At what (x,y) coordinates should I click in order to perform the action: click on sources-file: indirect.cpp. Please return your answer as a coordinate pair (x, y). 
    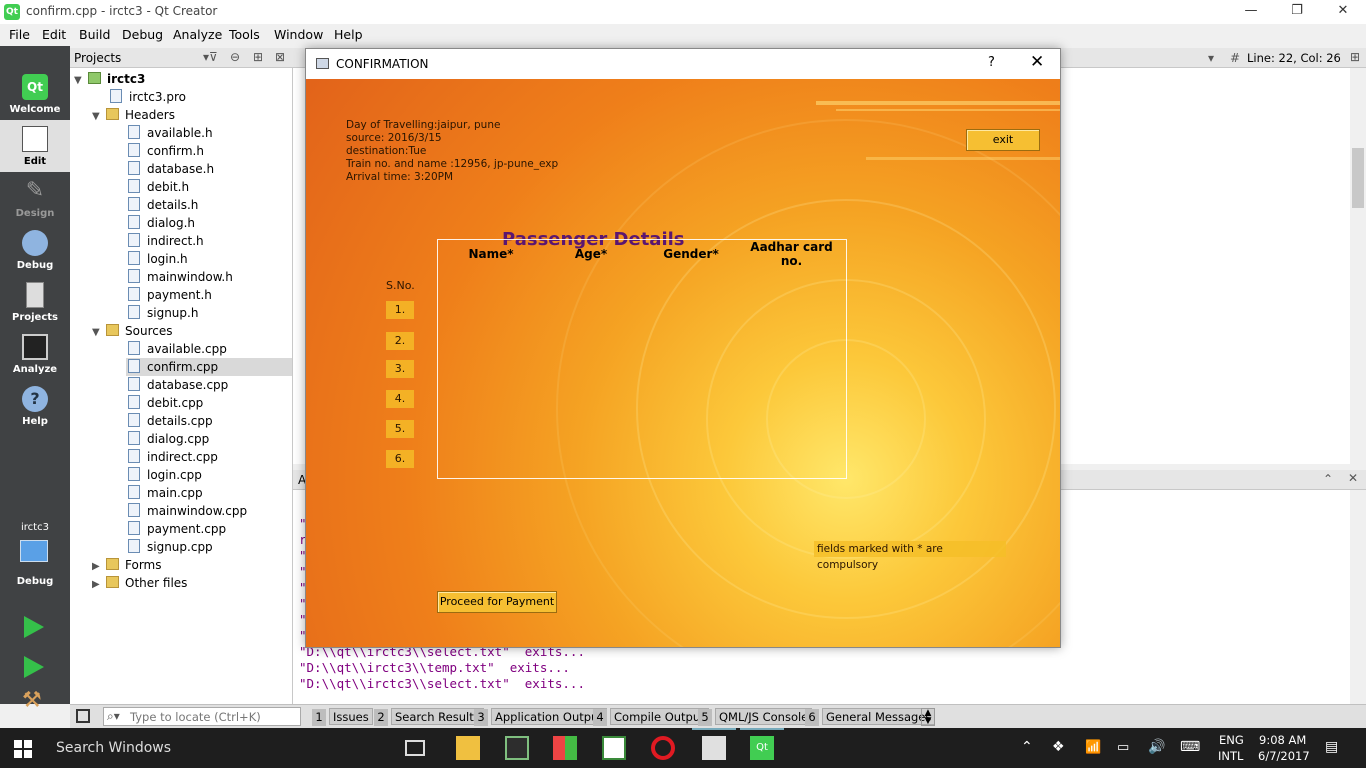
    Looking at the image, I should click on (173, 457).